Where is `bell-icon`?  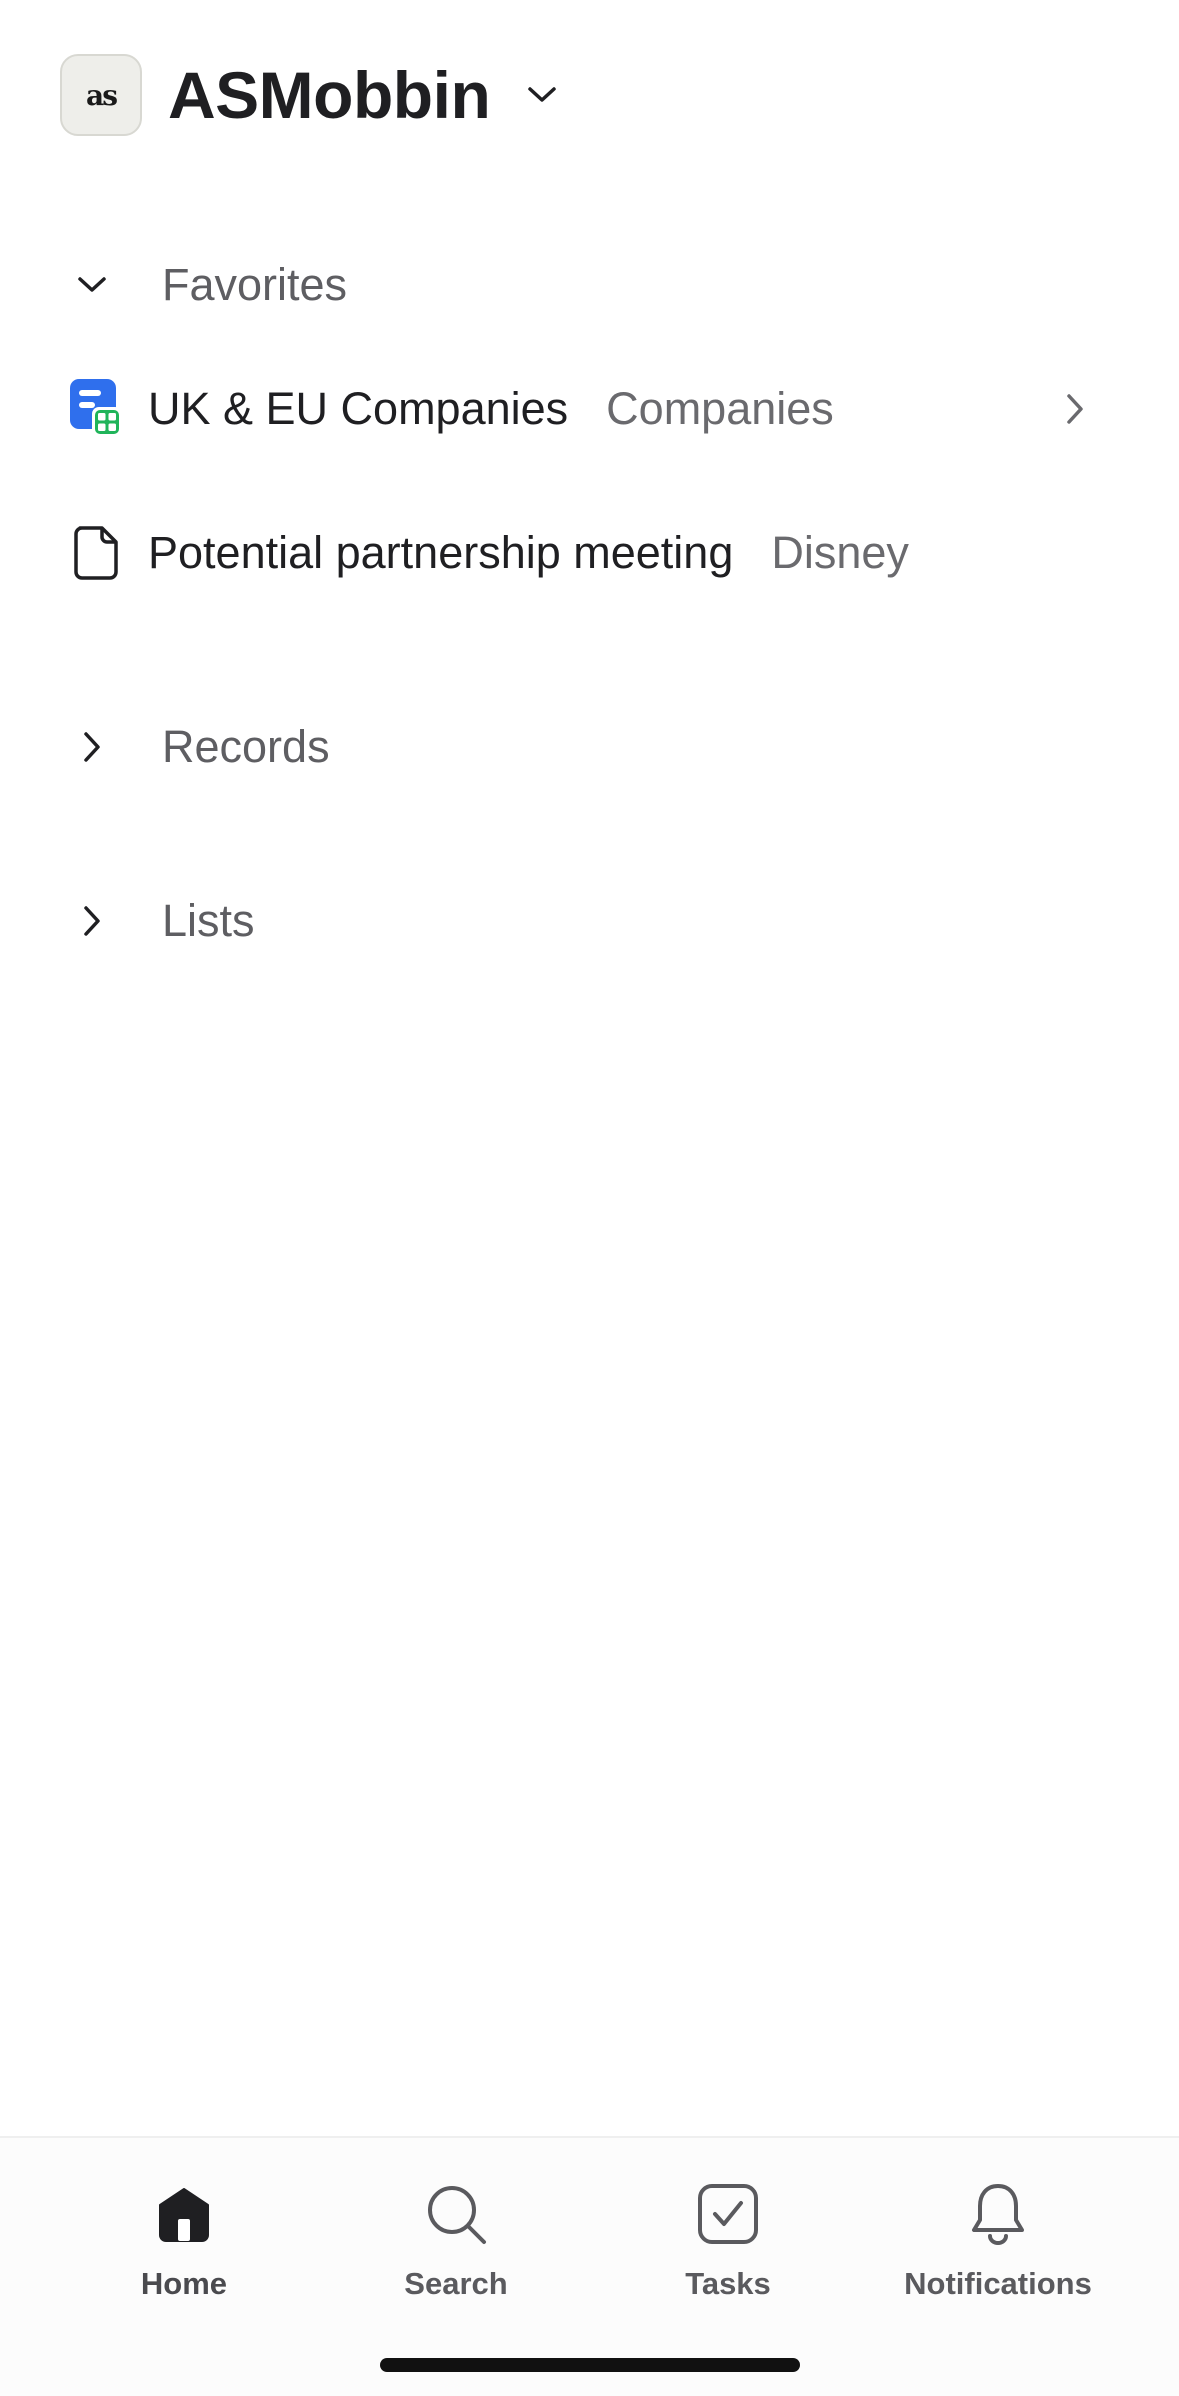
bell-icon is located at coordinates (998, 2214).